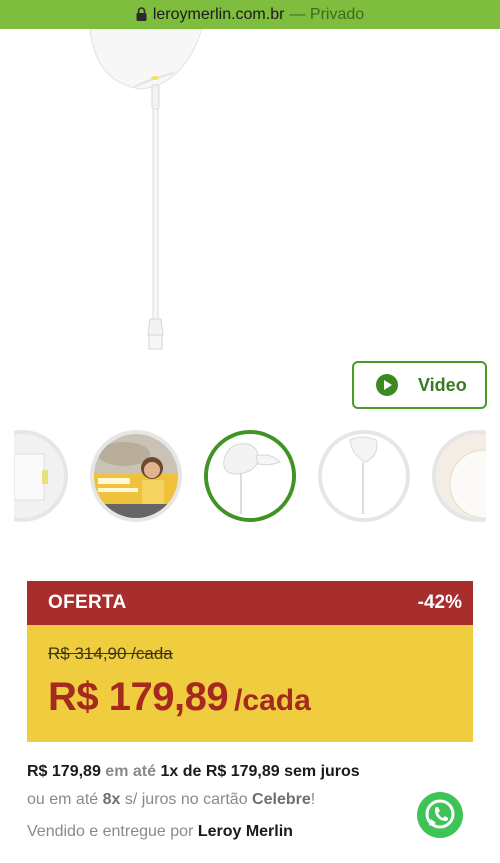 The image size is (500, 863). I want to click on browser-url-bar: leroymerlin.com.br — Privado, so click(250, 14).